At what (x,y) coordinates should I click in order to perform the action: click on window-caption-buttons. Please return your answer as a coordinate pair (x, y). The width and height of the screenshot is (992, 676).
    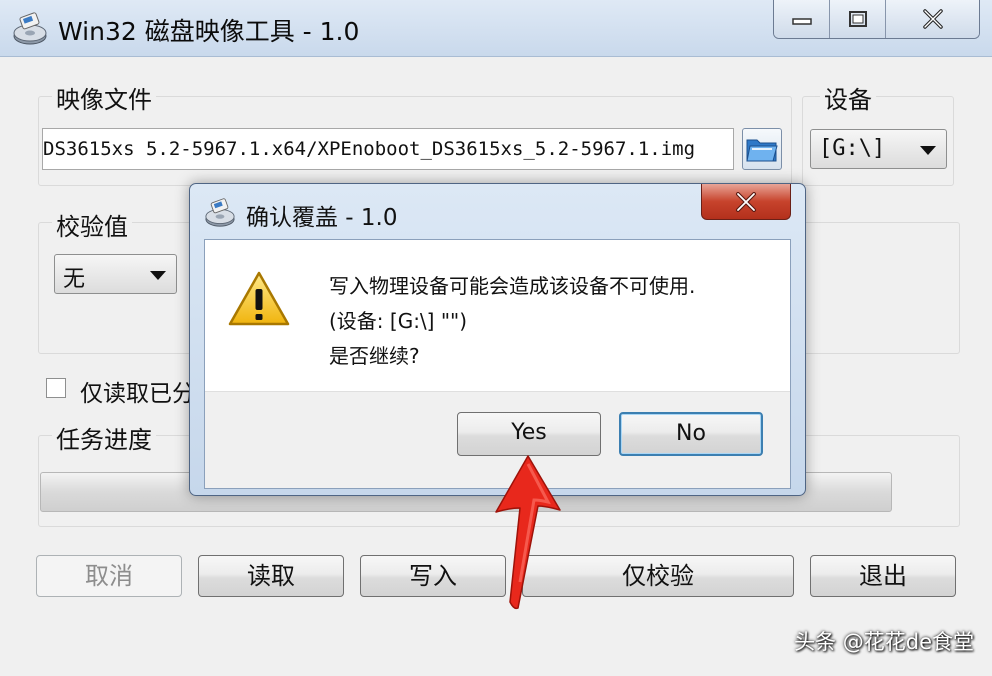
    Looking at the image, I should click on (876, 19).